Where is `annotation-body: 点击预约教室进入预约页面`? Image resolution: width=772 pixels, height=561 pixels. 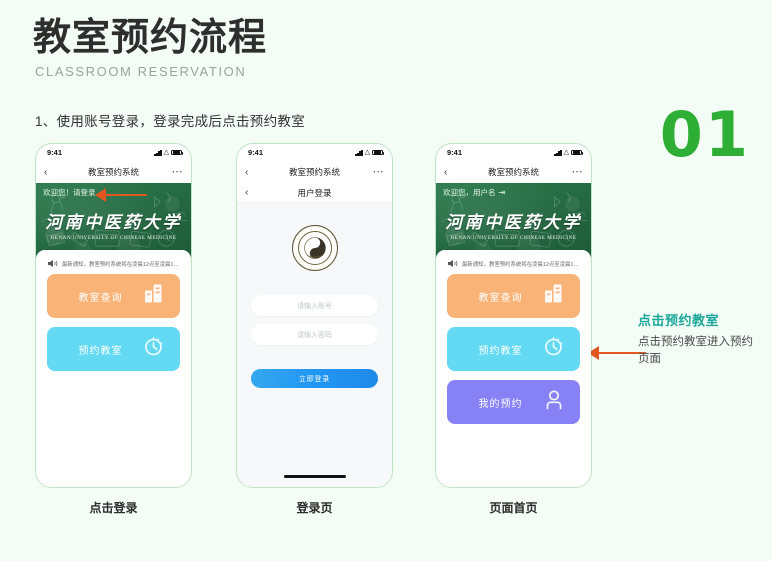
annotation-body: 点击预约教室进入预约页面 is located at coordinates (695, 351).